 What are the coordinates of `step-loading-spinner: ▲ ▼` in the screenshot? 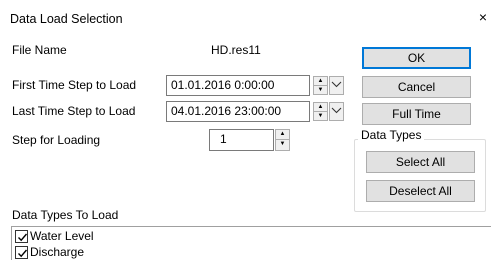 It's located at (282, 140).